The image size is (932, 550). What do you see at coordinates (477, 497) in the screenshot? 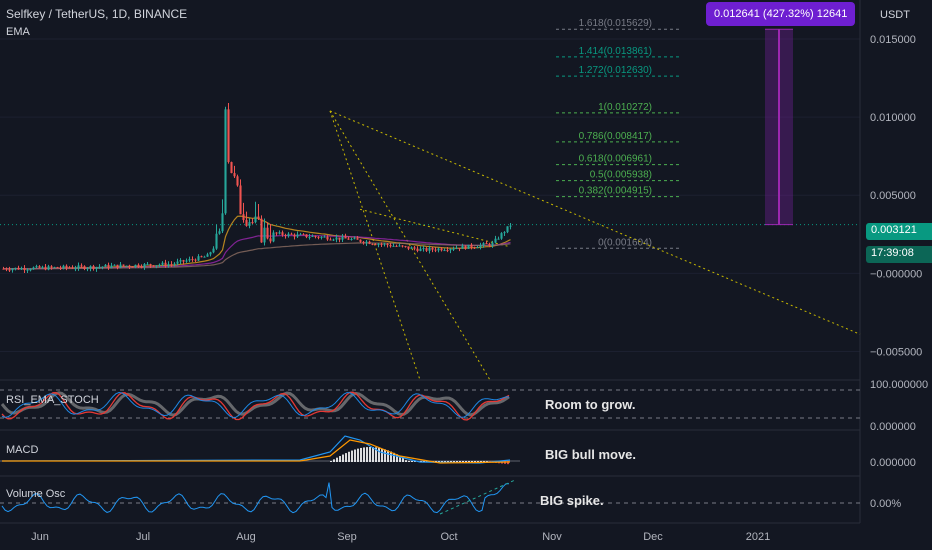
I see `vol-trend-line` at bounding box center [477, 497].